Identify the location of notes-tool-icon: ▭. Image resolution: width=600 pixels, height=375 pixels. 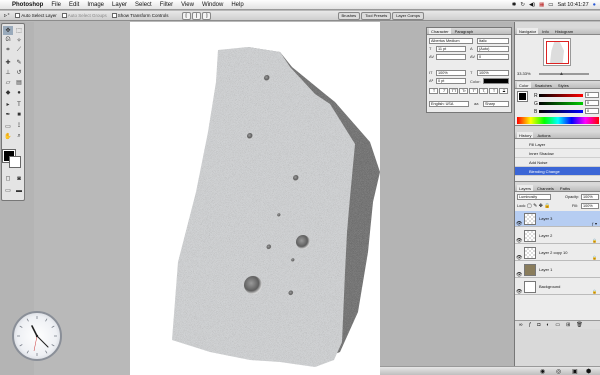
(8, 126).